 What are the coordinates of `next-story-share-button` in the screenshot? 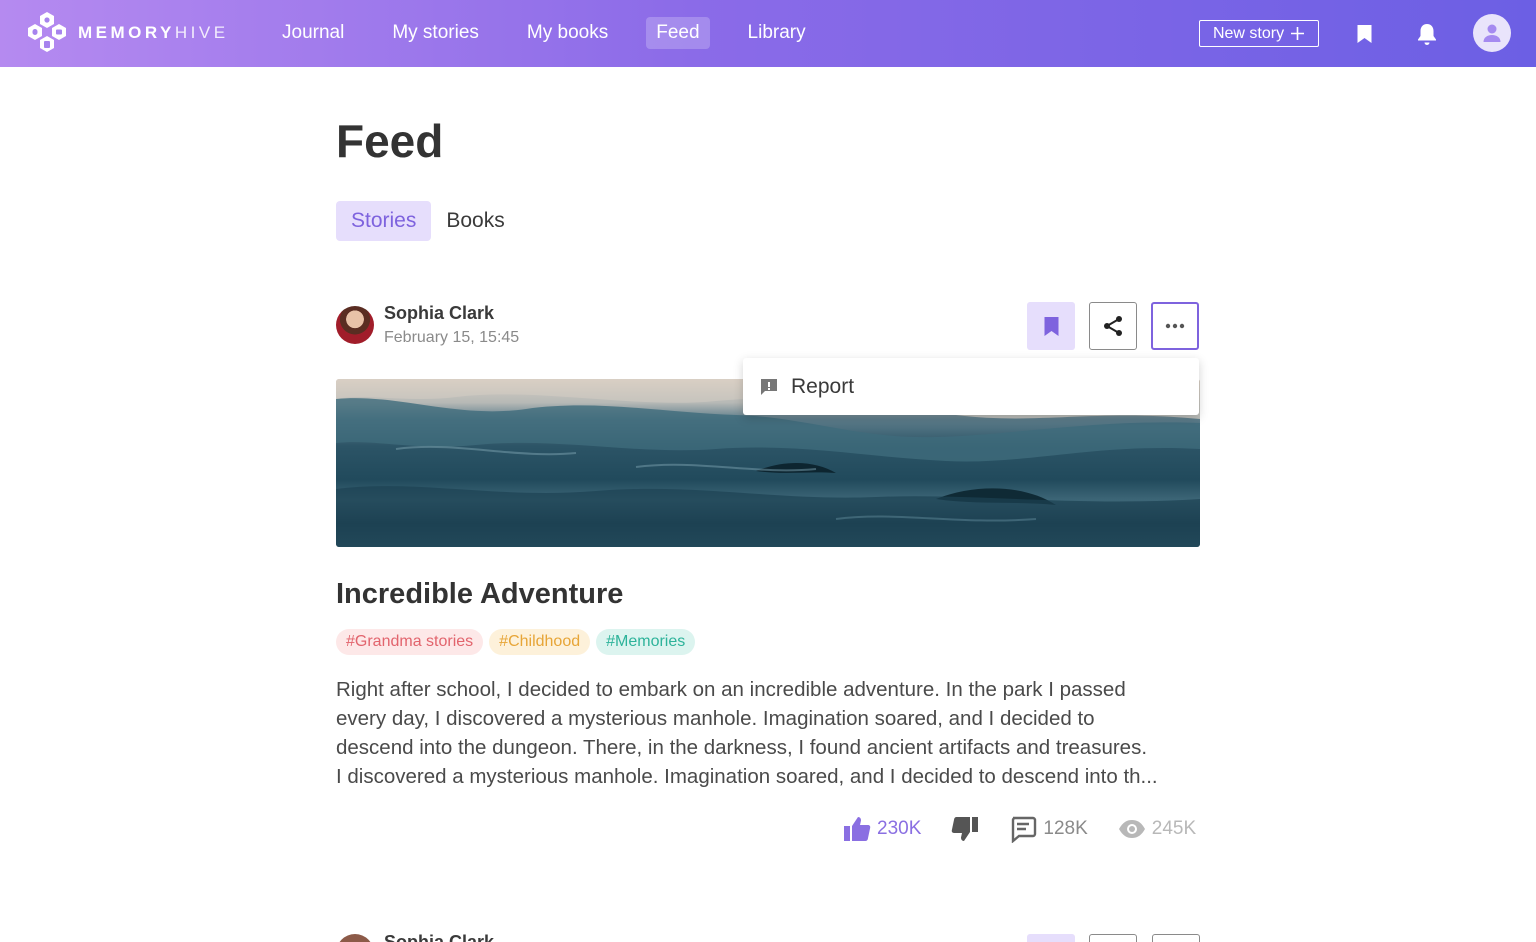 It's located at (1113, 938).